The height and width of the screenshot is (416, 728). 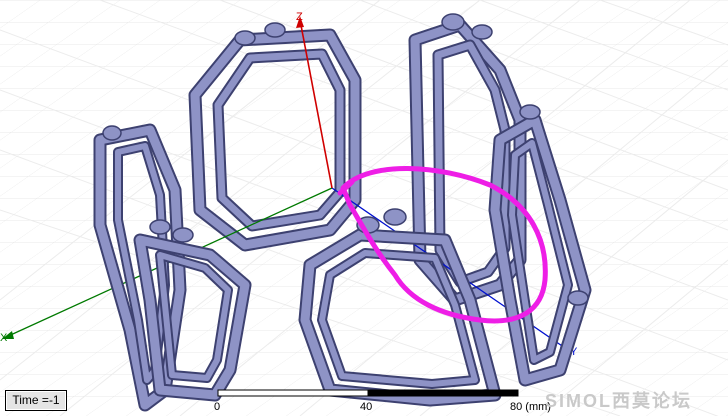 I want to click on x-axis-label: X, so click(x=4, y=338).